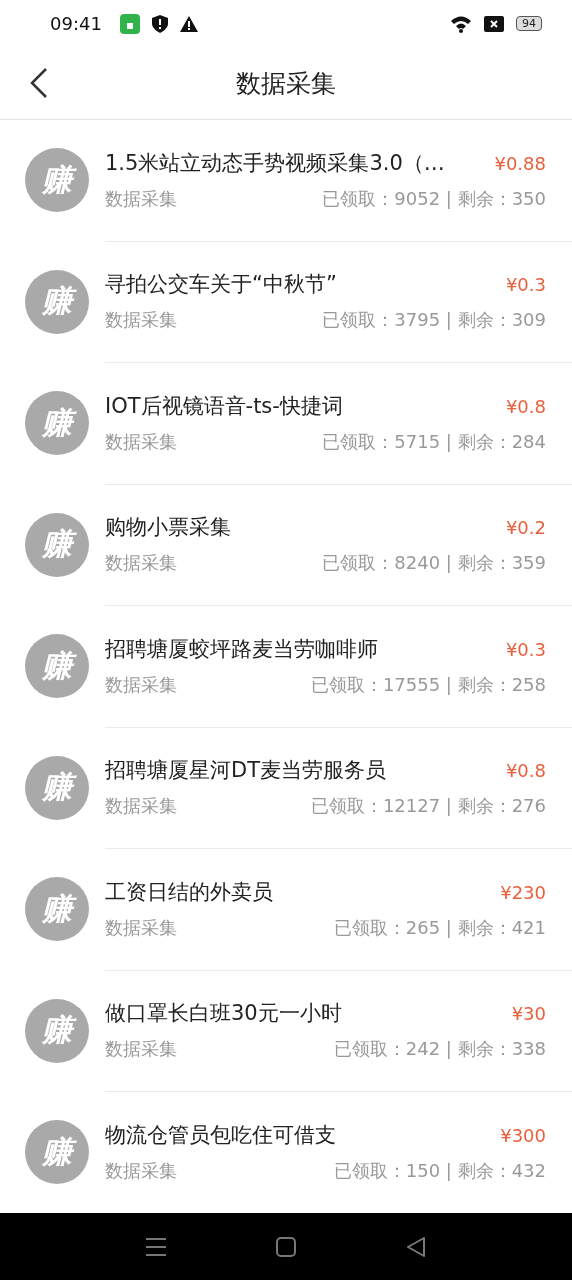 The image size is (572, 1280). Describe the element at coordinates (428, 684) in the screenshot. I see `task-stats: 已领取：17555 | 剩余：258` at that location.